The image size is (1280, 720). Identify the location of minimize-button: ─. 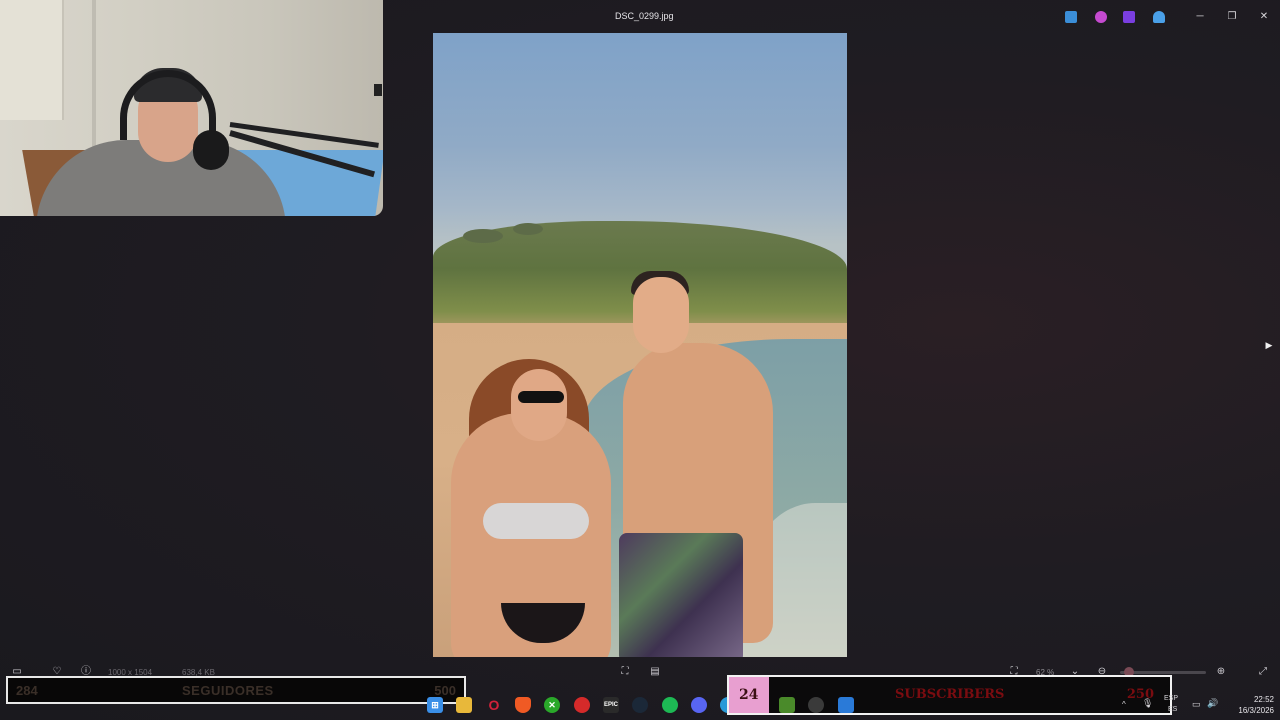
(1200, 17).